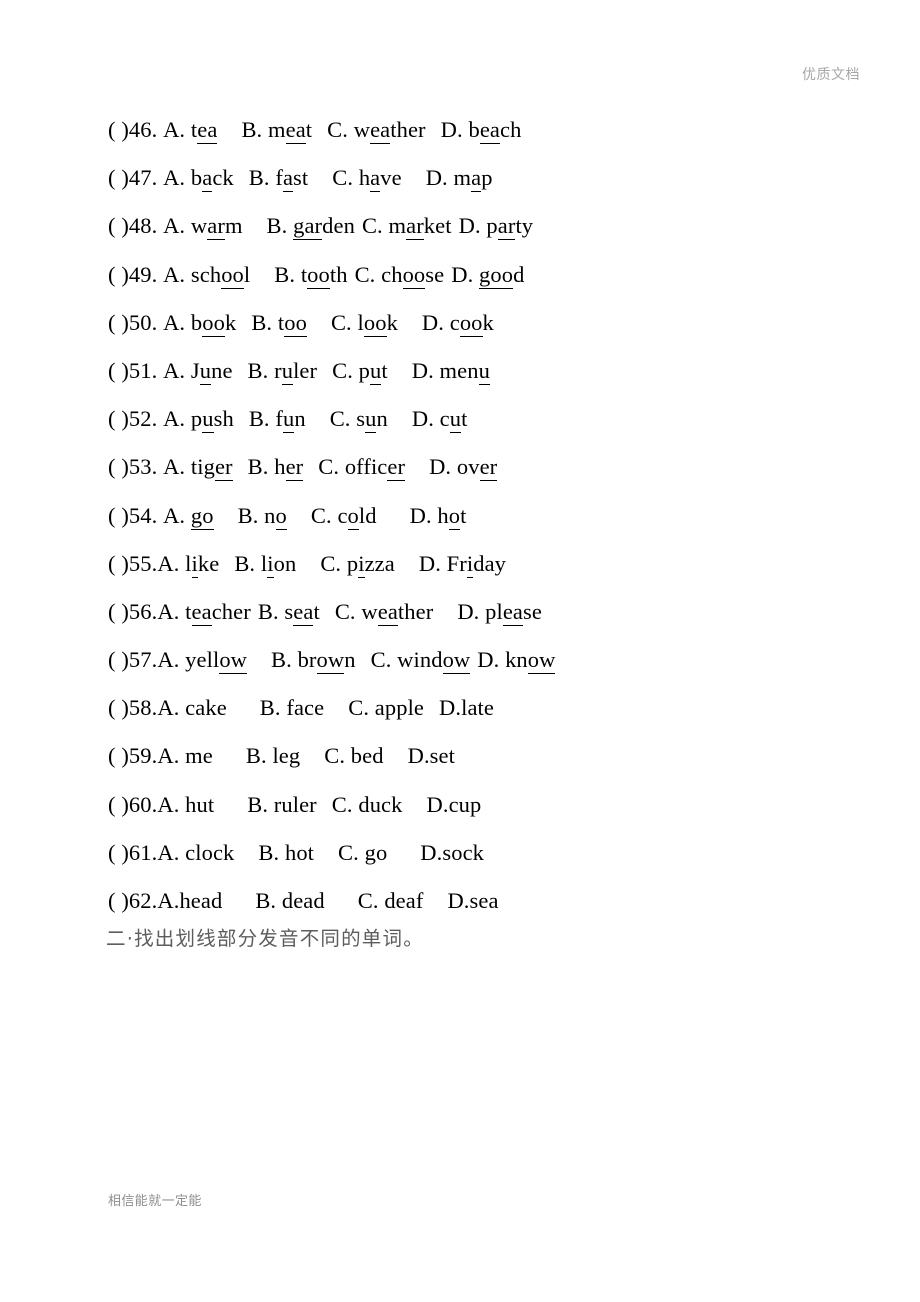 The height and width of the screenshot is (1302, 920). I want to click on answer-option: C. apple, so click(386, 708).